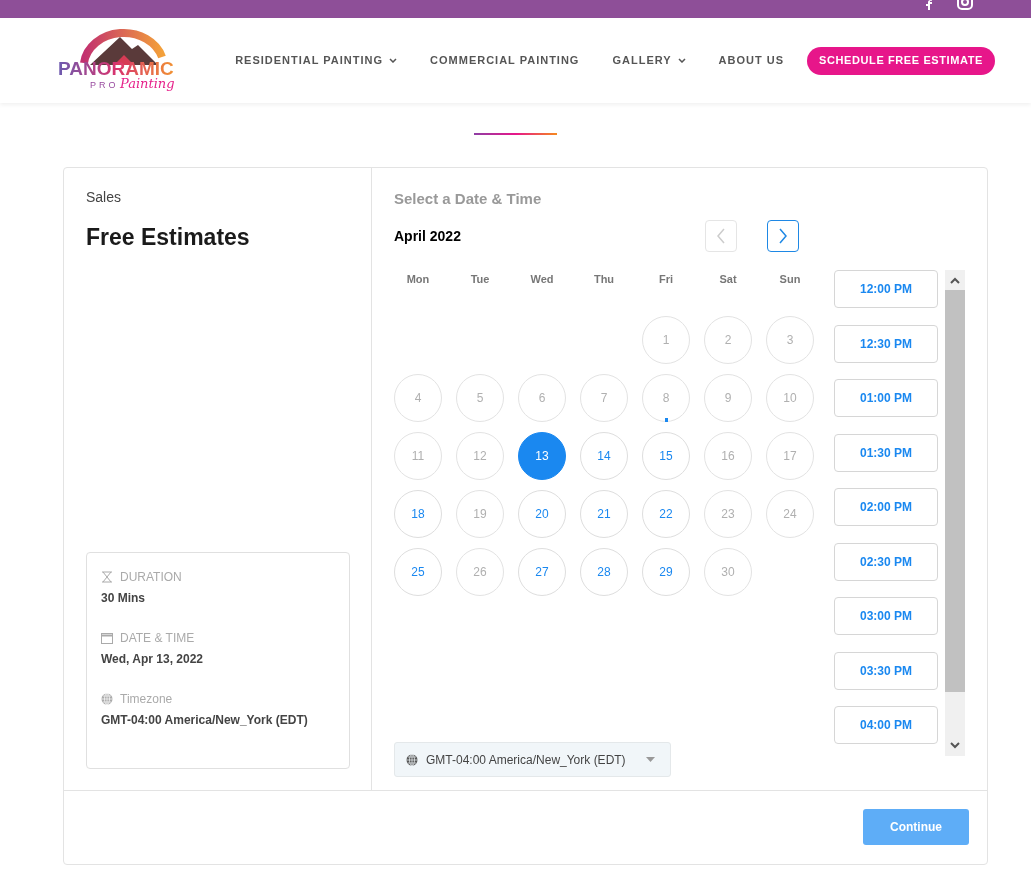 This screenshot has height=878, width=1031. What do you see at coordinates (790, 398) in the screenshot?
I see `calendar-day: 10` at bounding box center [790, 398].